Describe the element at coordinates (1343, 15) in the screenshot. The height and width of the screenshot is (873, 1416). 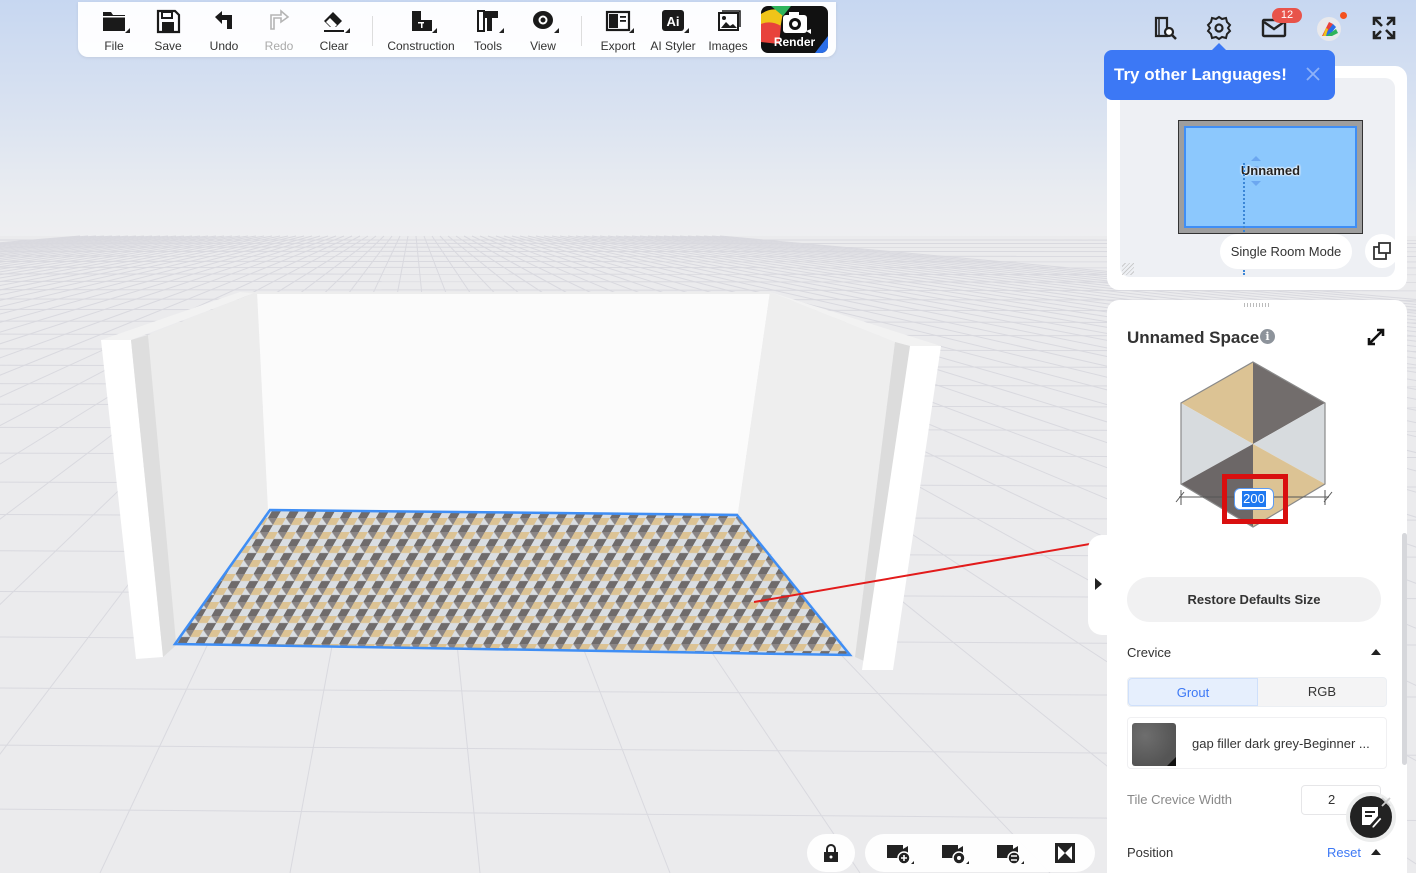
I see `notification-dot` at that location.